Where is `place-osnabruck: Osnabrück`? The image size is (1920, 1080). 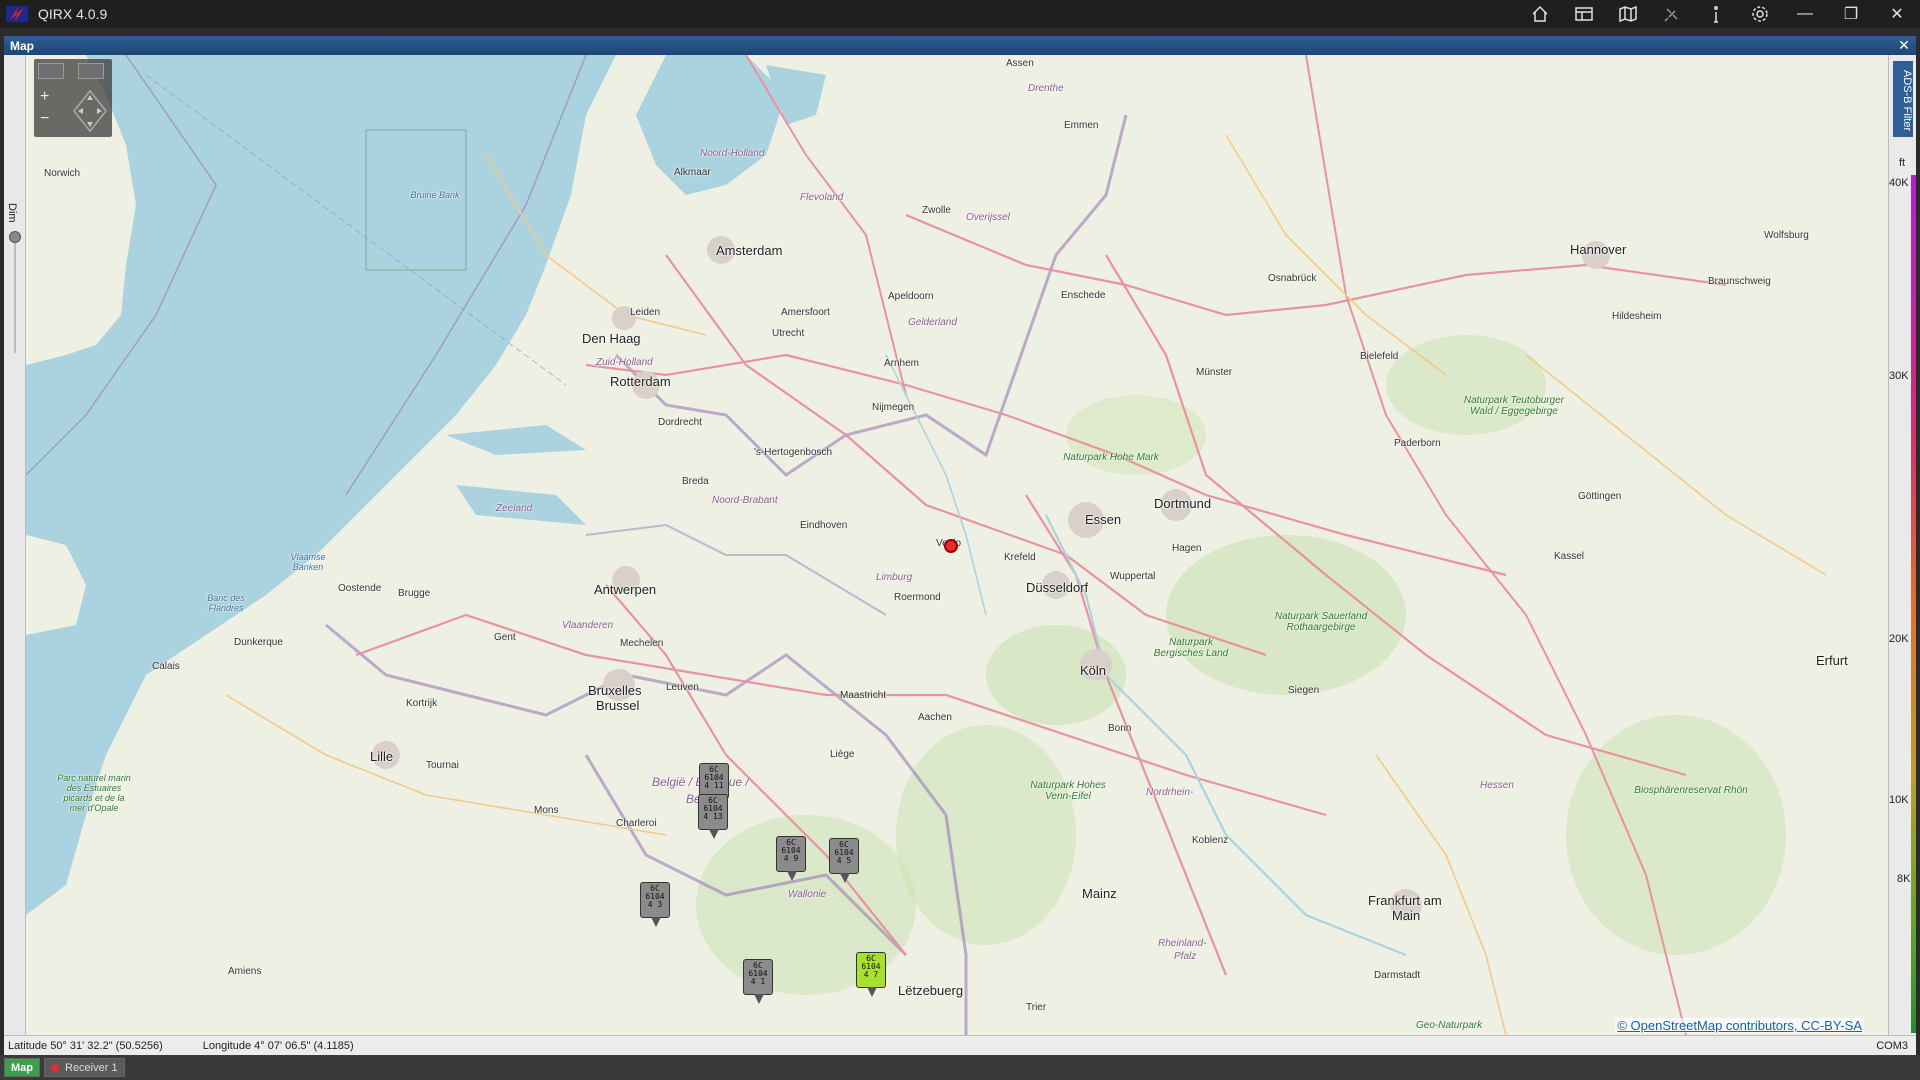 place-osnabruck: Osnabrück is located at coordinates (1292, 278).